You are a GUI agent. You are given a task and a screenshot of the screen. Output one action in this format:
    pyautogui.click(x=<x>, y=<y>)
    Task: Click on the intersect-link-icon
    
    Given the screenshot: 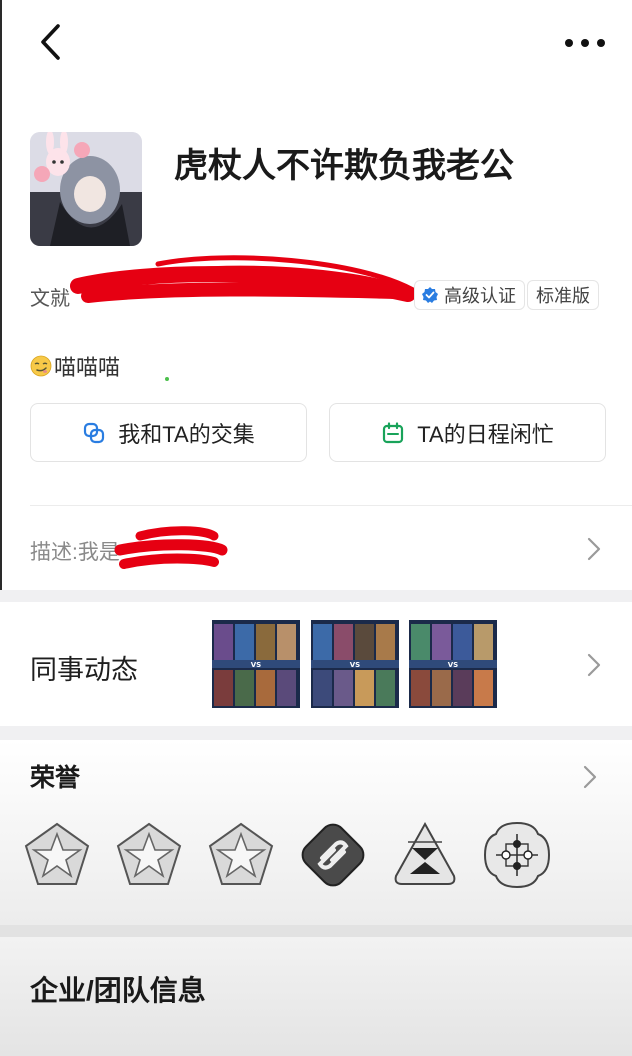 What is the action you would take?
    pyautogui.click(x=94, y=432)
    